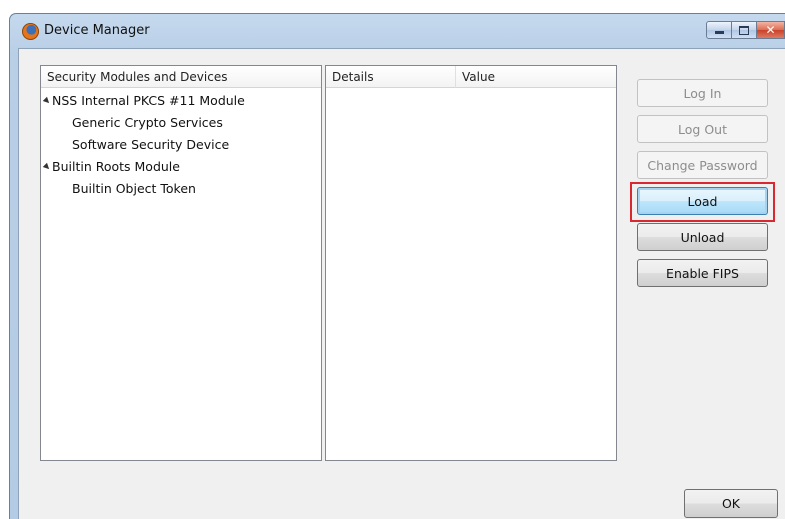 The image size is (785, 519). I want to click on modules-column-header: Security Modules and Devices, so click(181, 77).